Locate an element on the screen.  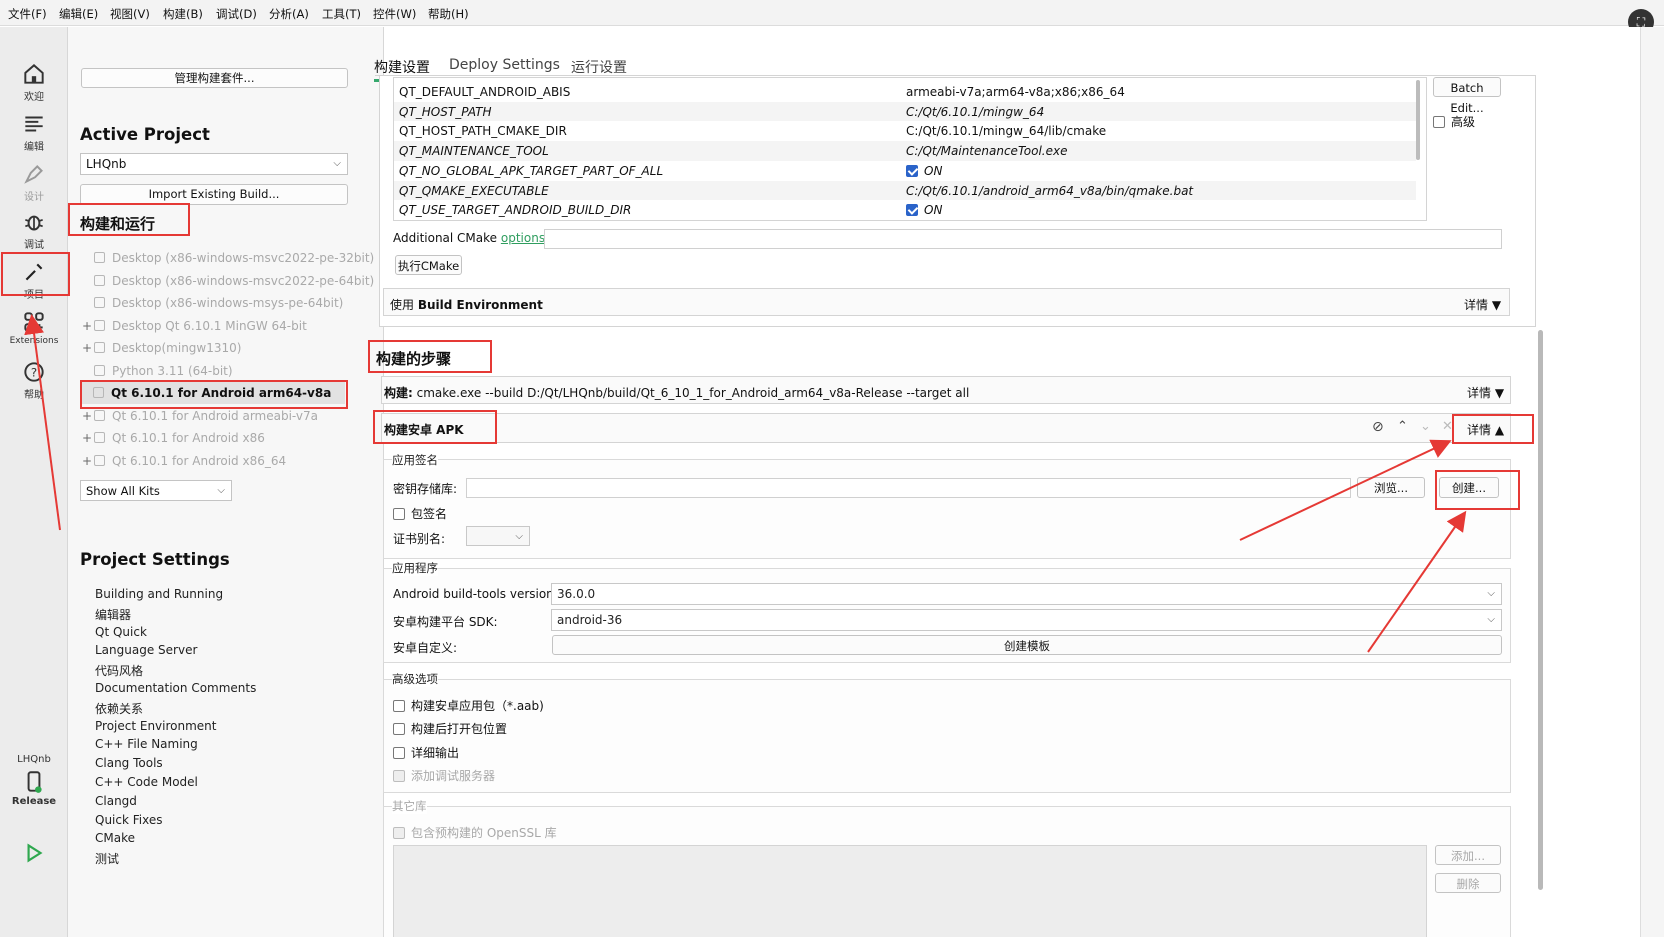
mode-extensions: Extensions is located at coordinates (34, 327).